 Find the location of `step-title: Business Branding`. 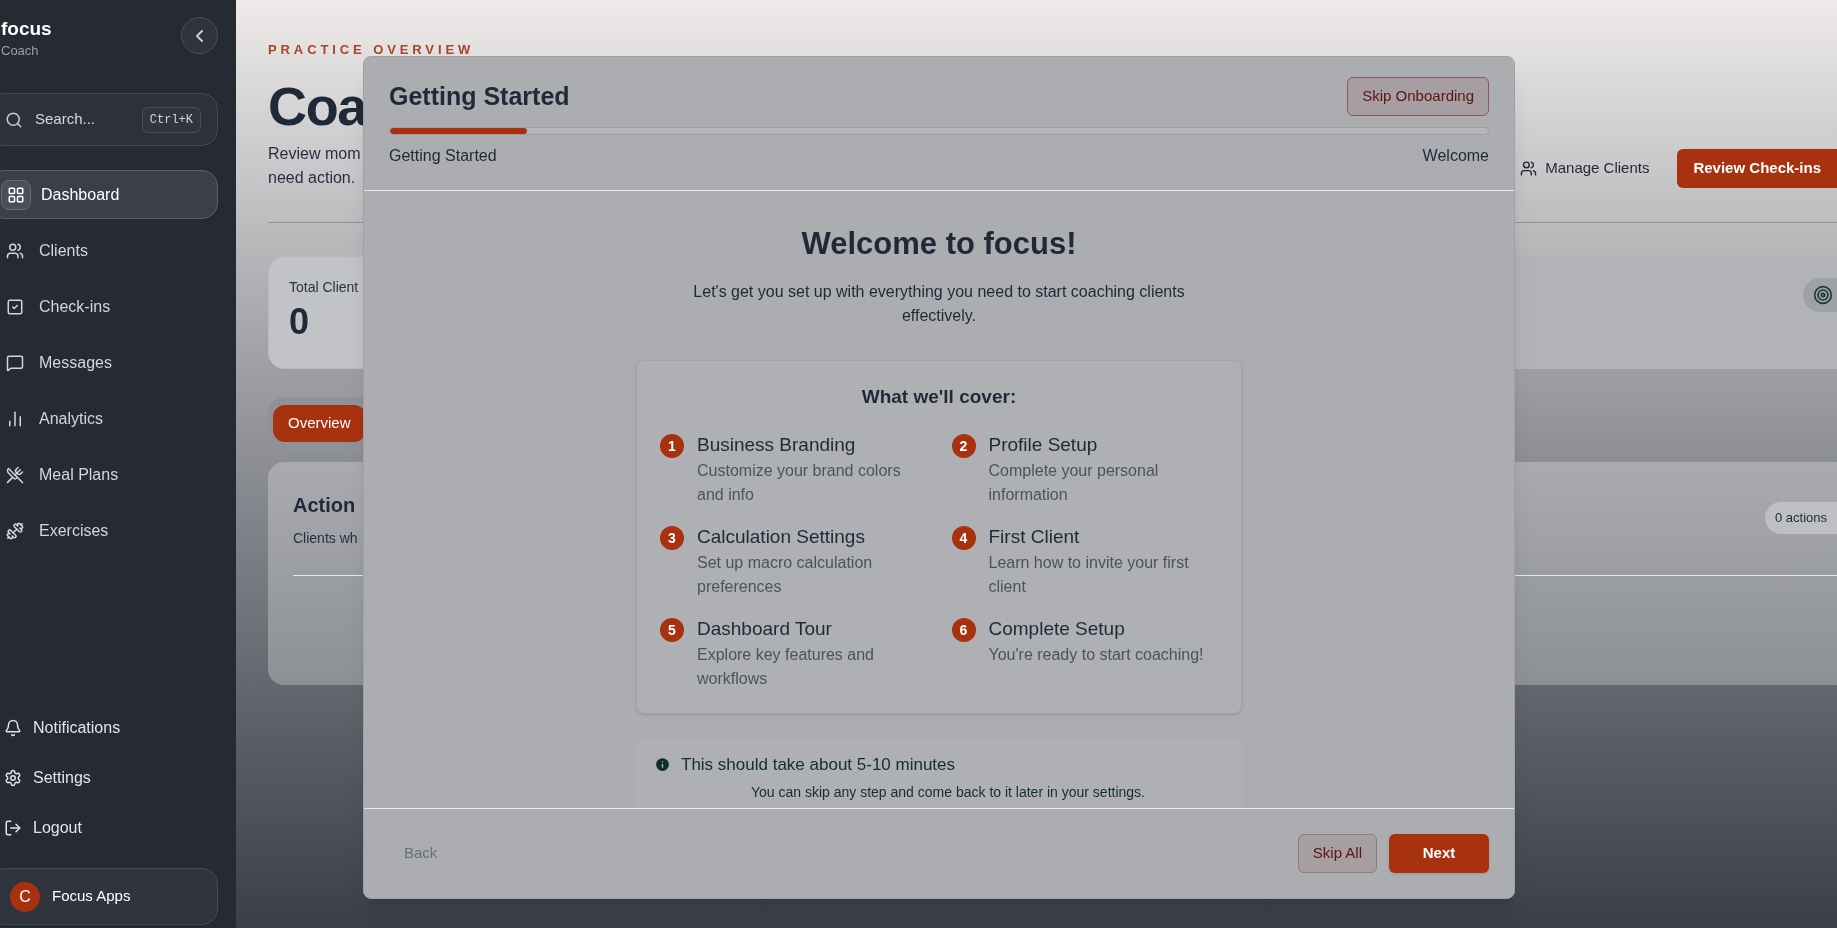

step-title: Business Branding is located at coordinates (777, 445).